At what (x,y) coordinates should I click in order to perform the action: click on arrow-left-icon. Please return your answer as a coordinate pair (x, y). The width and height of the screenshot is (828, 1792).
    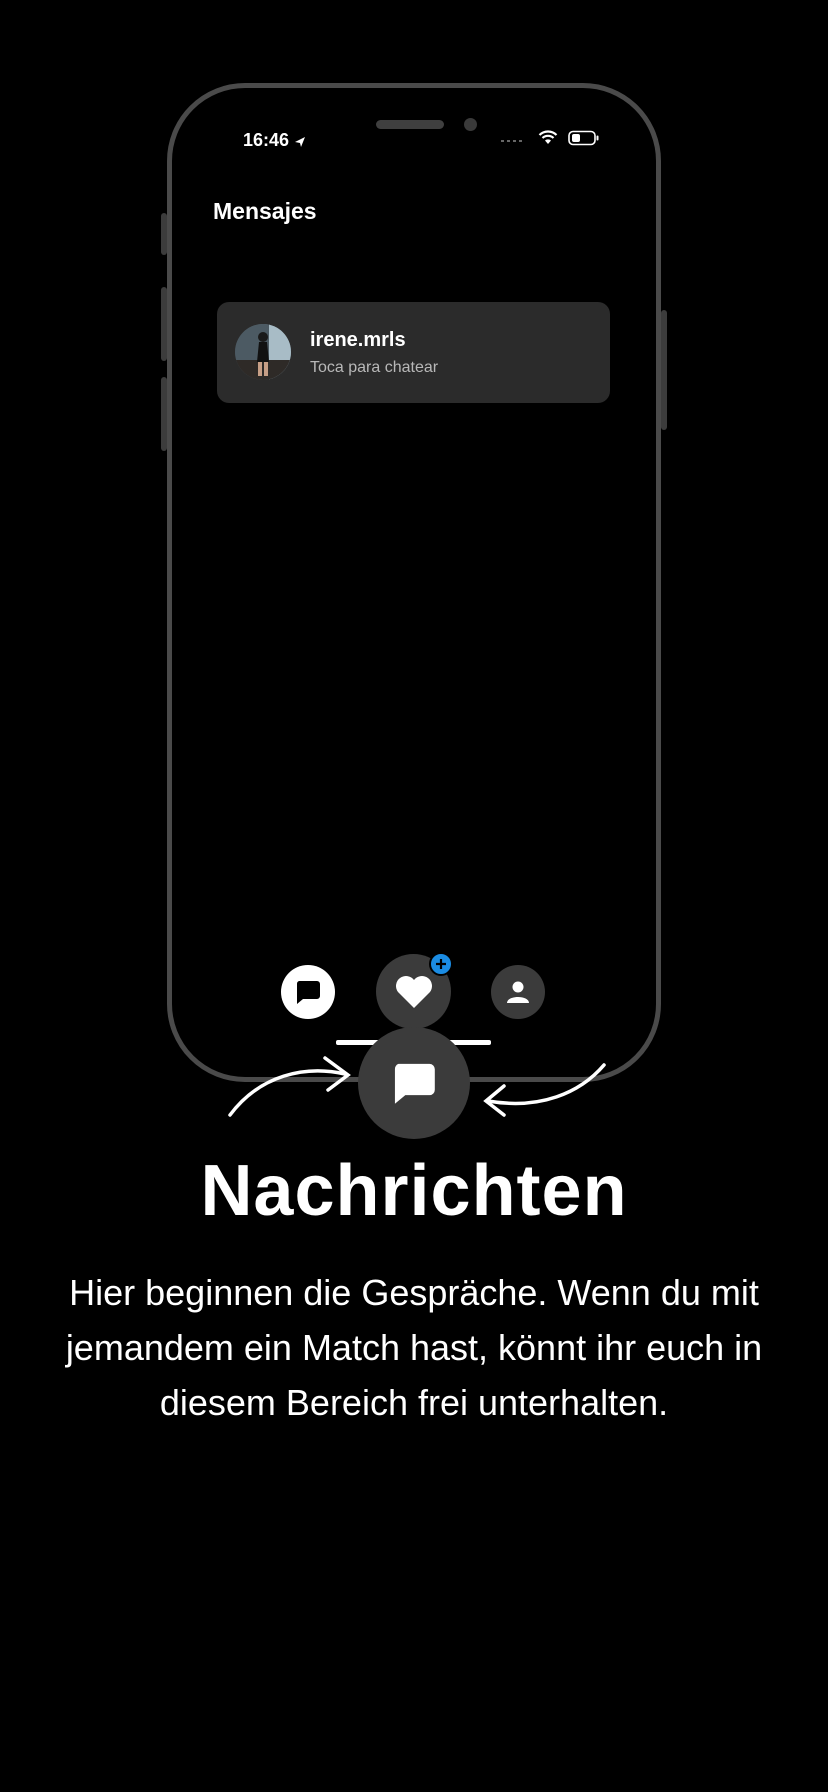
    Looking at the image, I should click on (289, 1086).